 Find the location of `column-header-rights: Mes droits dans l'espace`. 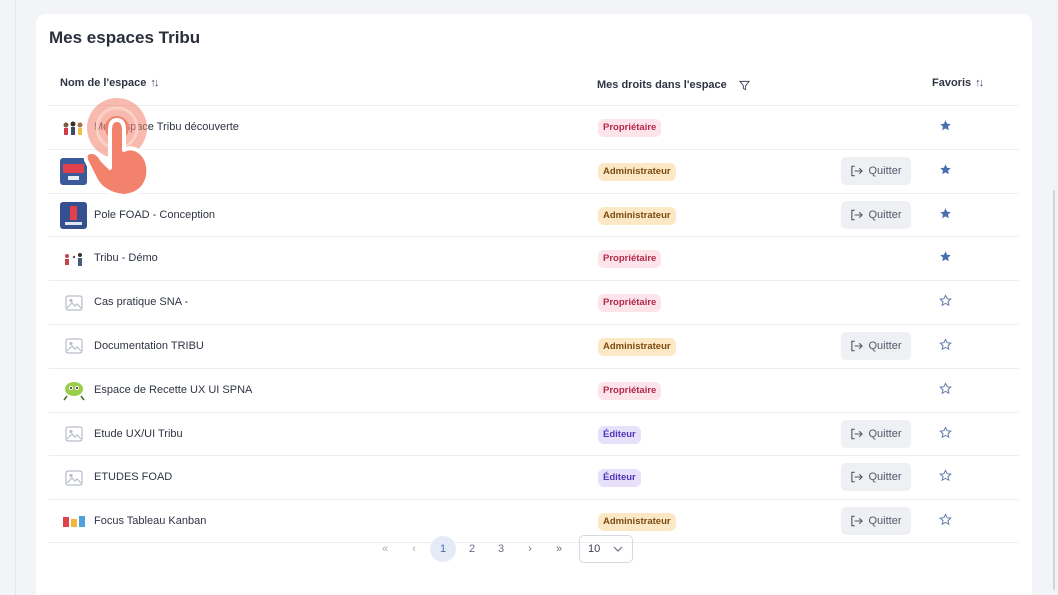

column-header-rights: Mes droits dans l'espace is located at coordinates (673, 85).